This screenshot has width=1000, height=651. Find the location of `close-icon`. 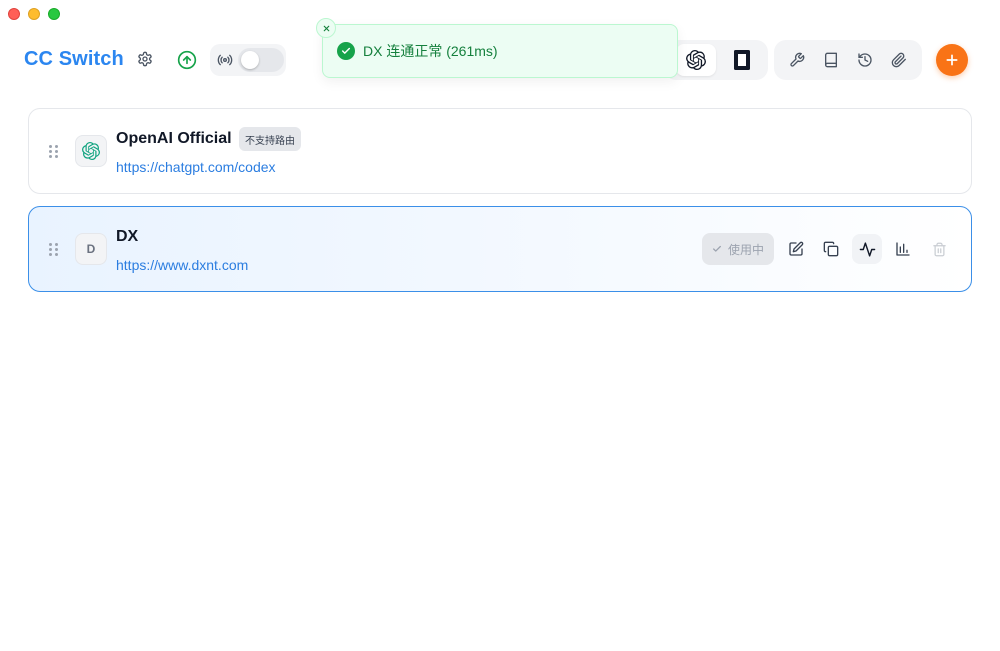

close-icon is located at coordinates (326, 28).